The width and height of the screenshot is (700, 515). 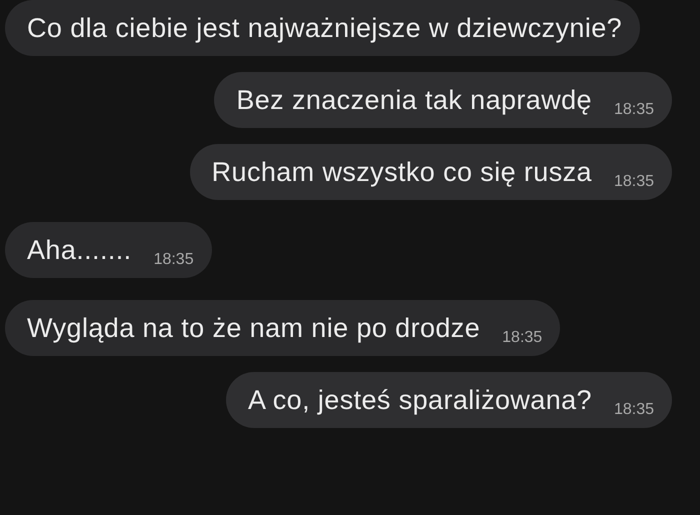 I want to click on message-text: Bez znaczenia tak naprawdę, so click(x=414, y=100).